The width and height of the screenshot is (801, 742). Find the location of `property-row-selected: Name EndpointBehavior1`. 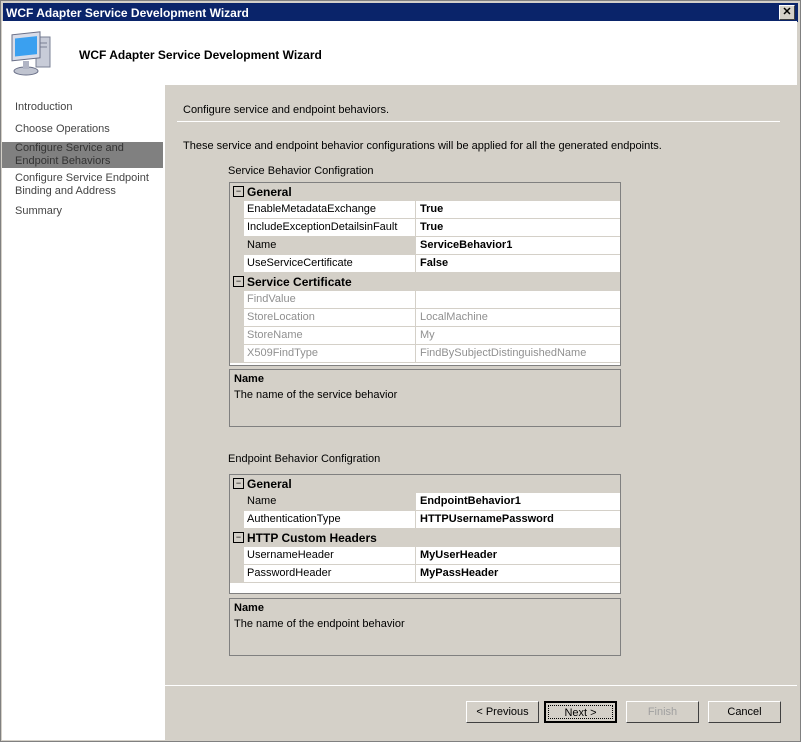

property-row-selected: Name EndpointBehavior1 is located at coordinates (425, 502).